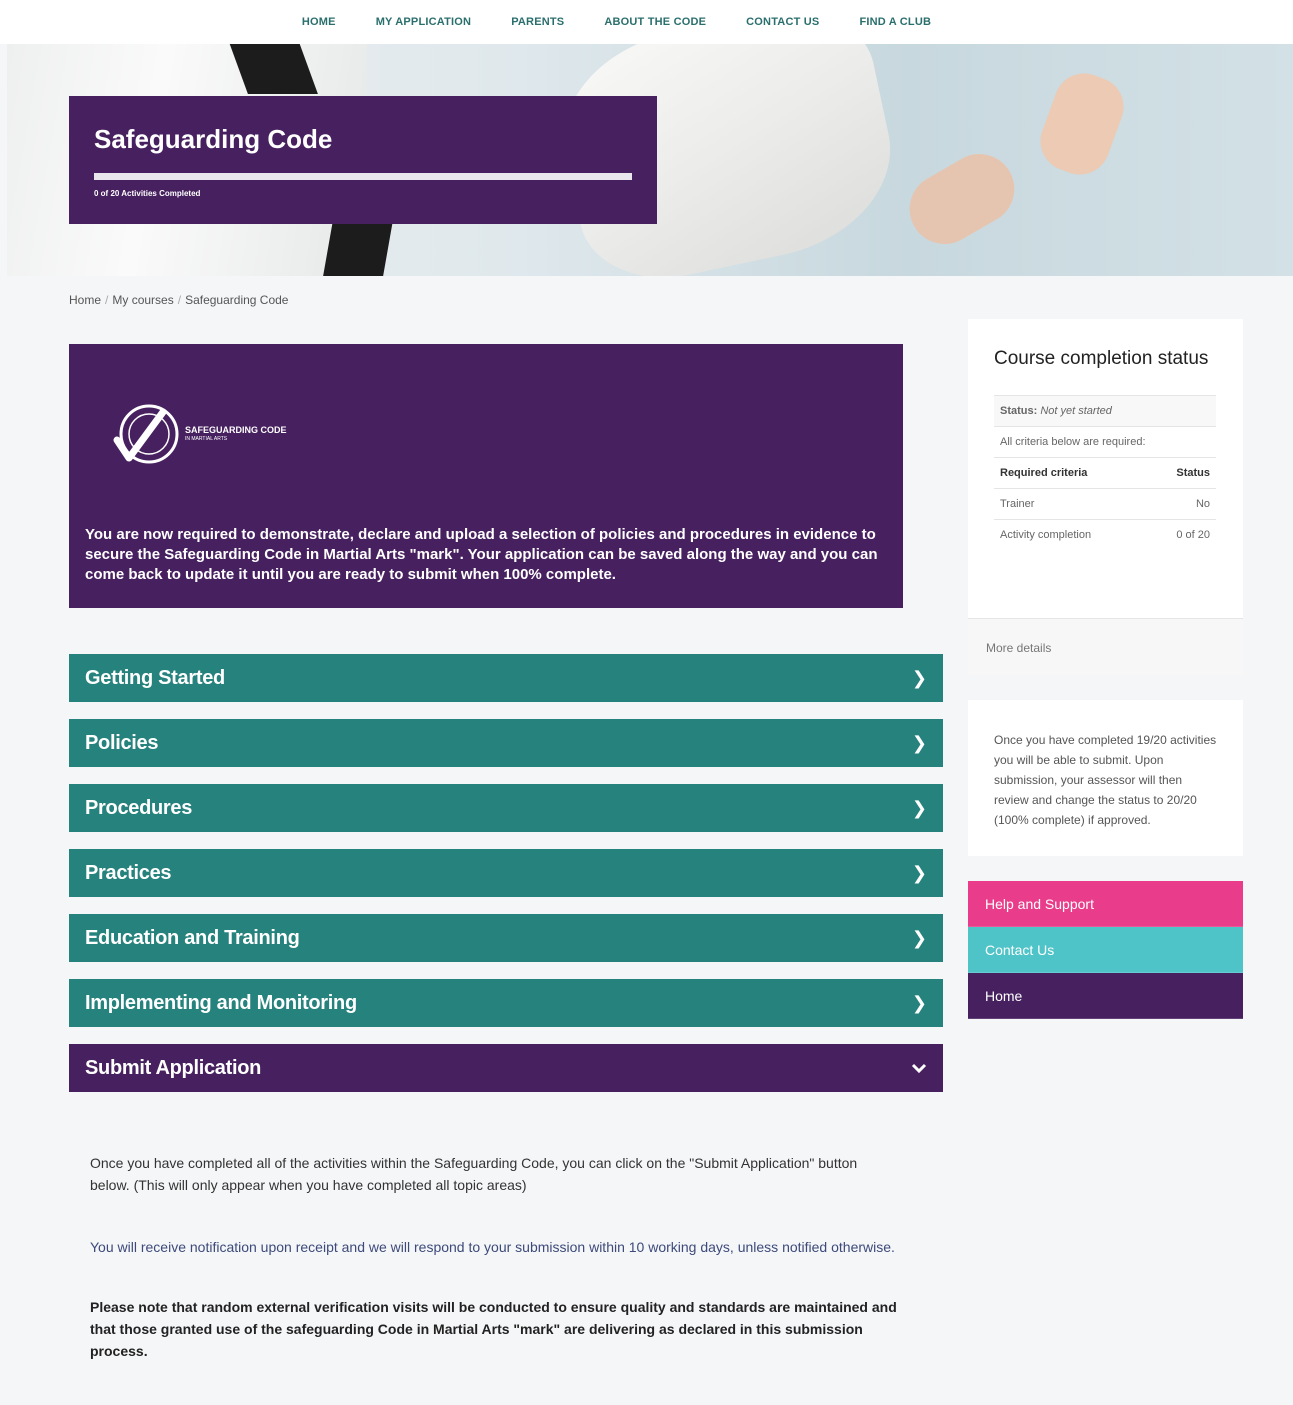 The width and height of the screenshot is (1293, 1405). I want to click on section-practices: Practices ❯, so click(506, 873).